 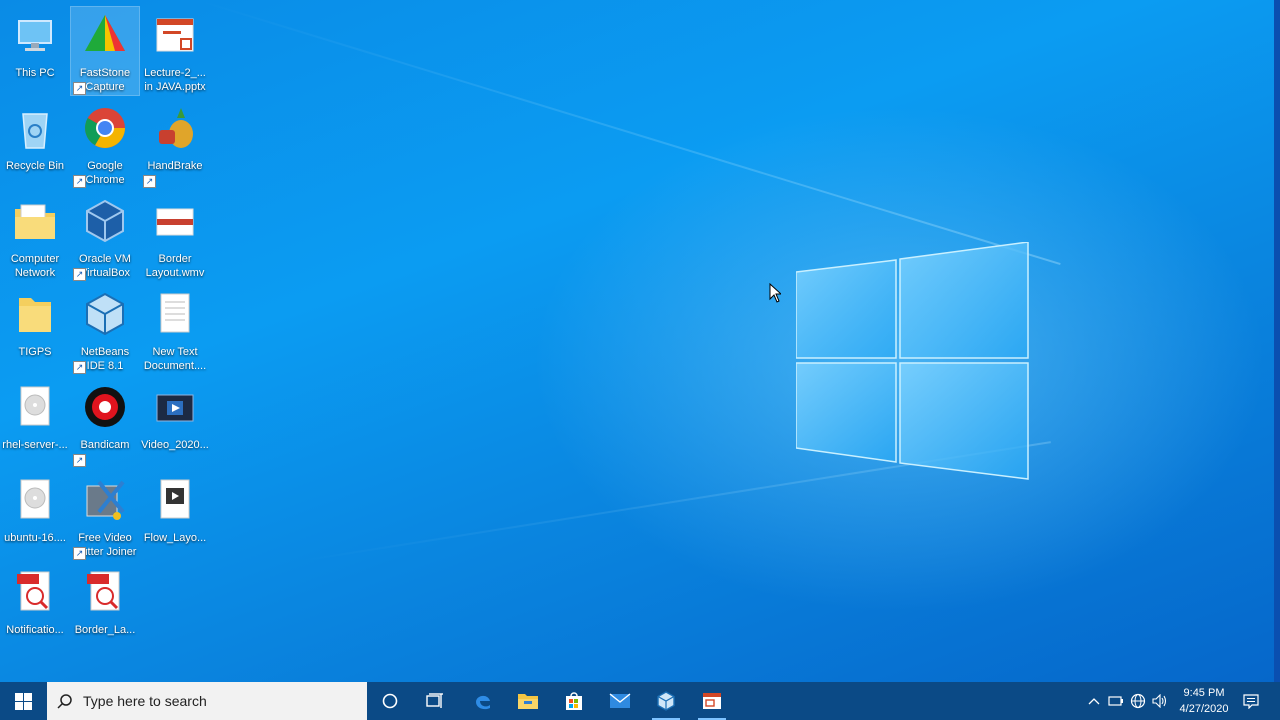 I want to click on show-hidden-icons-button, so click(x=1094, y=701).